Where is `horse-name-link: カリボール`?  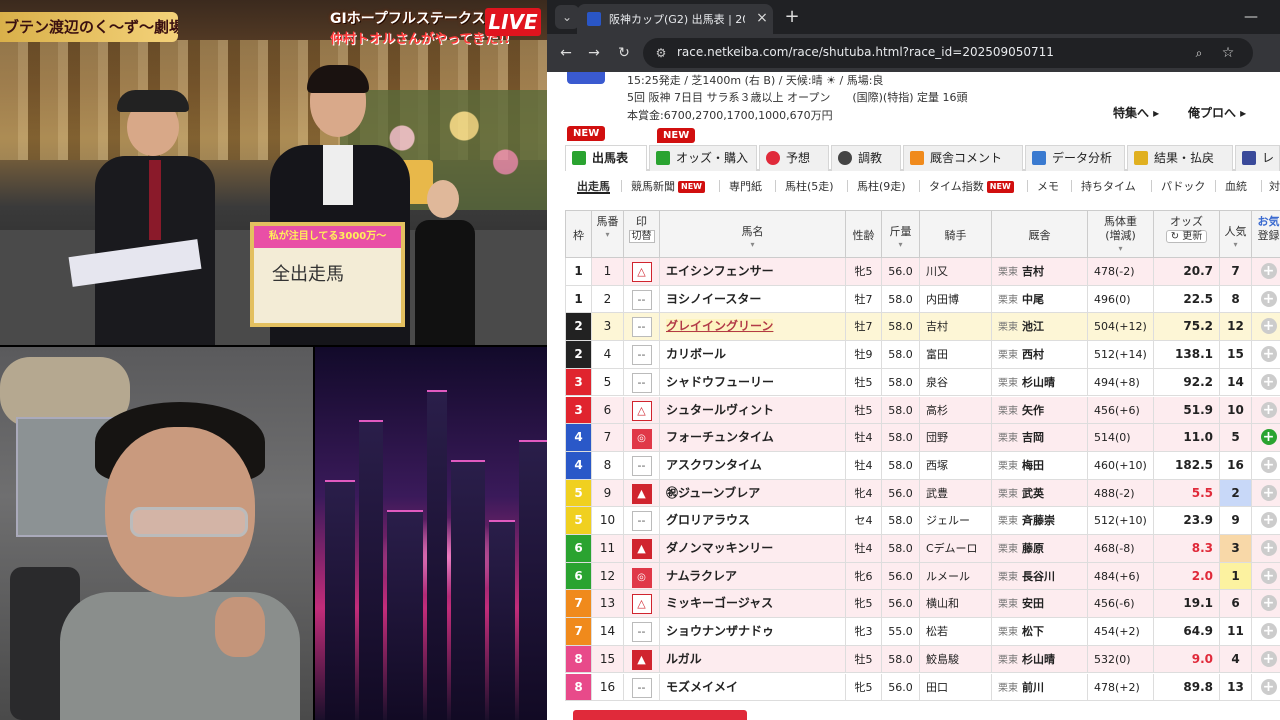 horse-name-link: カリボール is located at coordinates (696, 354).